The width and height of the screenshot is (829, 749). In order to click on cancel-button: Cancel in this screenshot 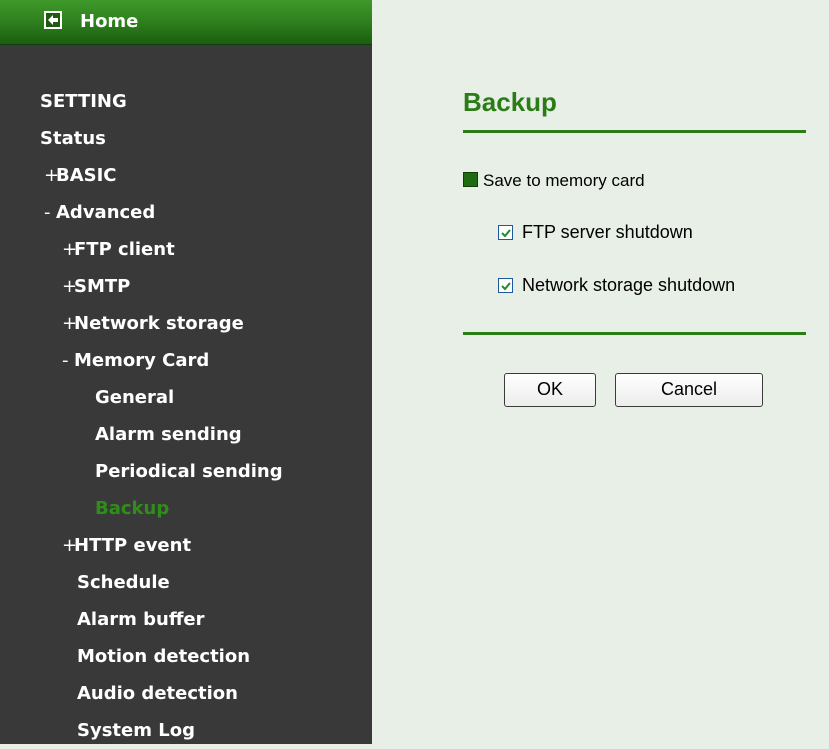, I will do `click(689, 390)`.